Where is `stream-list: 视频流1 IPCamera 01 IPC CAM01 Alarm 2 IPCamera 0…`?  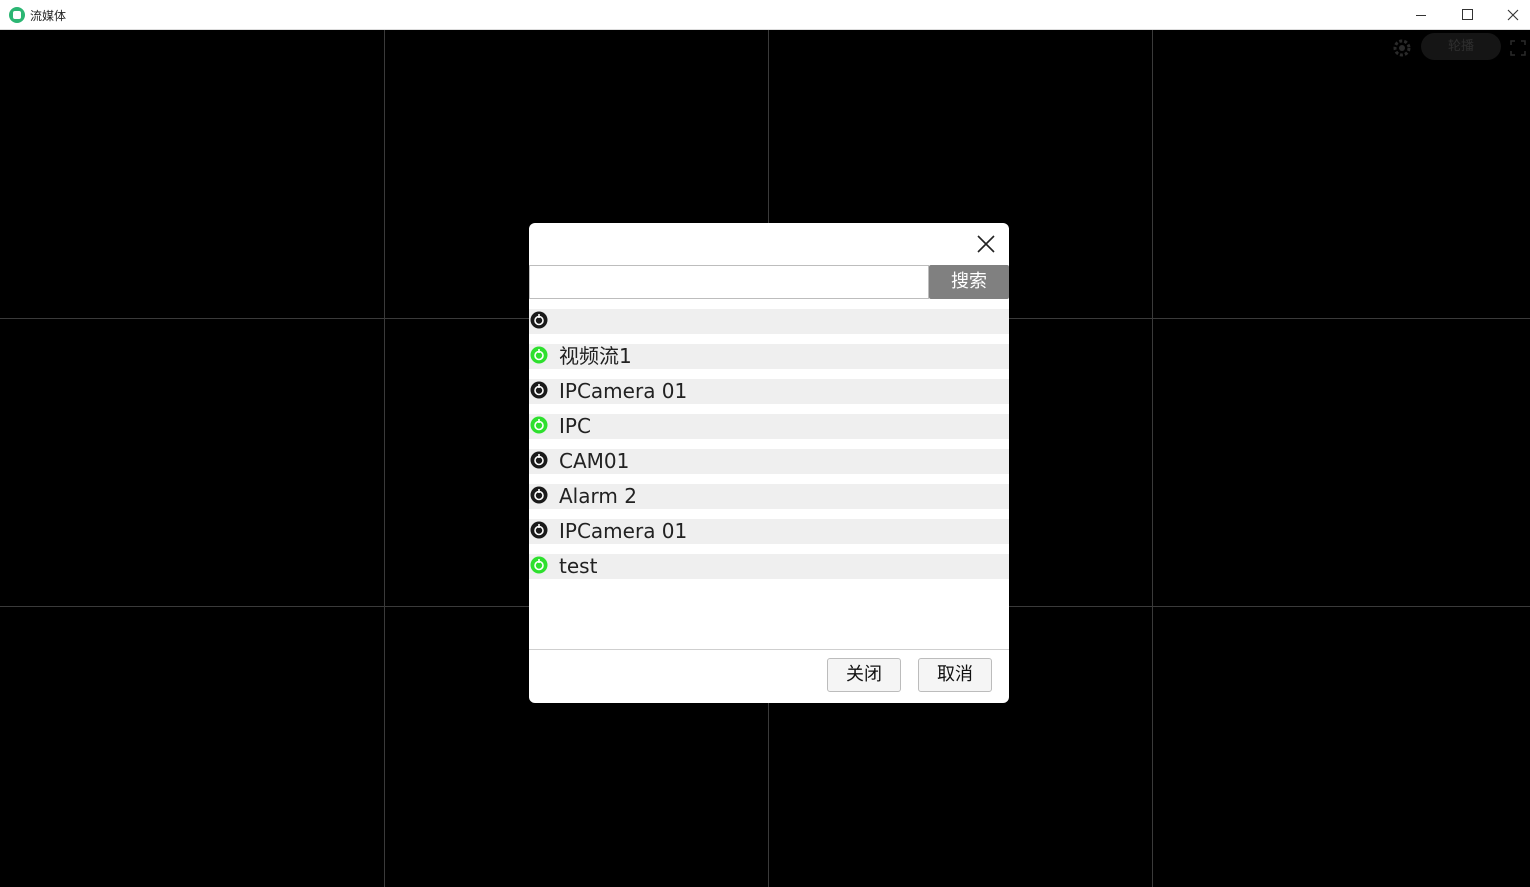 stream-list: 视频流1 IPCamera 01 IPC CAM01 Alarm 2 IPCamera 0… is located at coordinates (769, 449).